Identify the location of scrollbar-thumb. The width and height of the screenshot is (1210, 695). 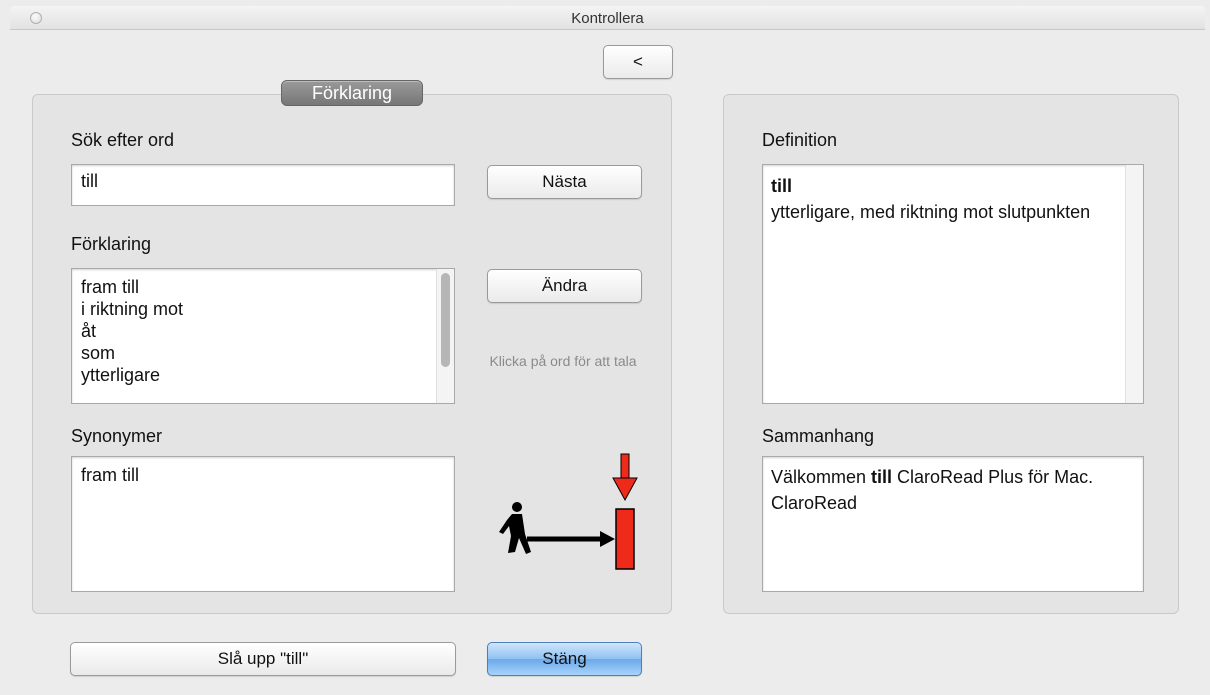
(445, 320).